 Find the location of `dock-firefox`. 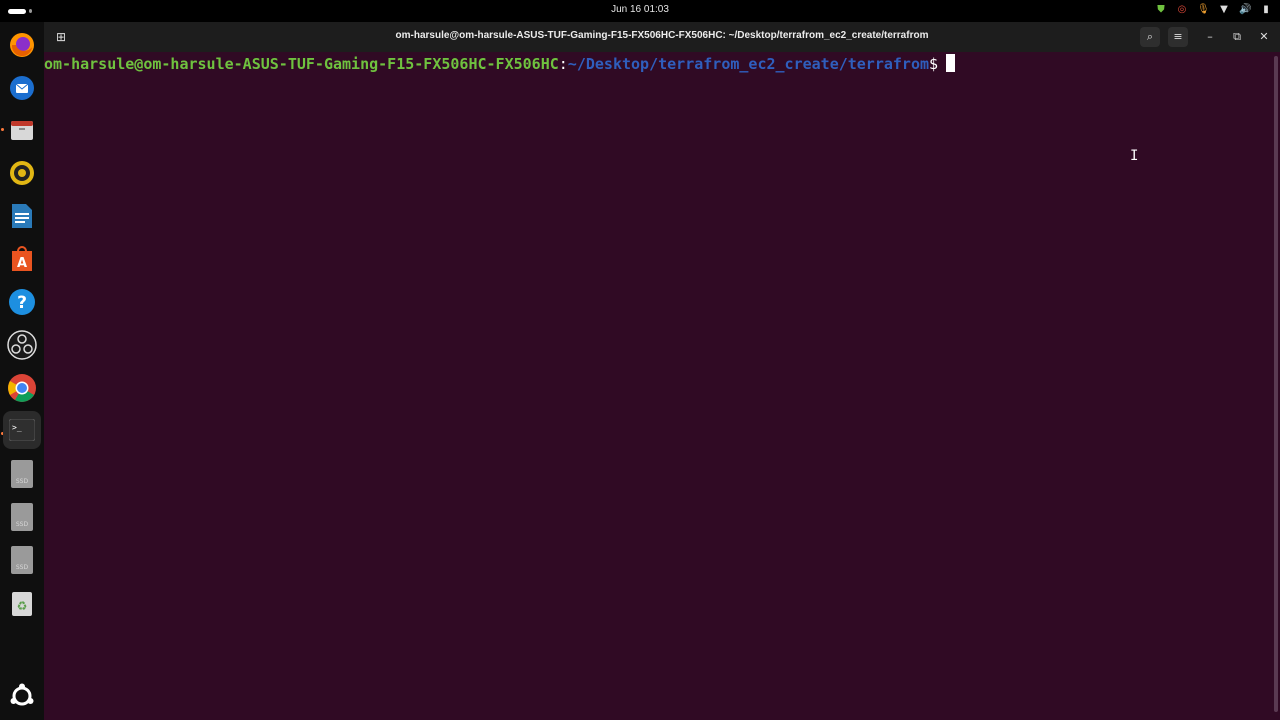

dock-firefox is located at coordinates (22, 45).